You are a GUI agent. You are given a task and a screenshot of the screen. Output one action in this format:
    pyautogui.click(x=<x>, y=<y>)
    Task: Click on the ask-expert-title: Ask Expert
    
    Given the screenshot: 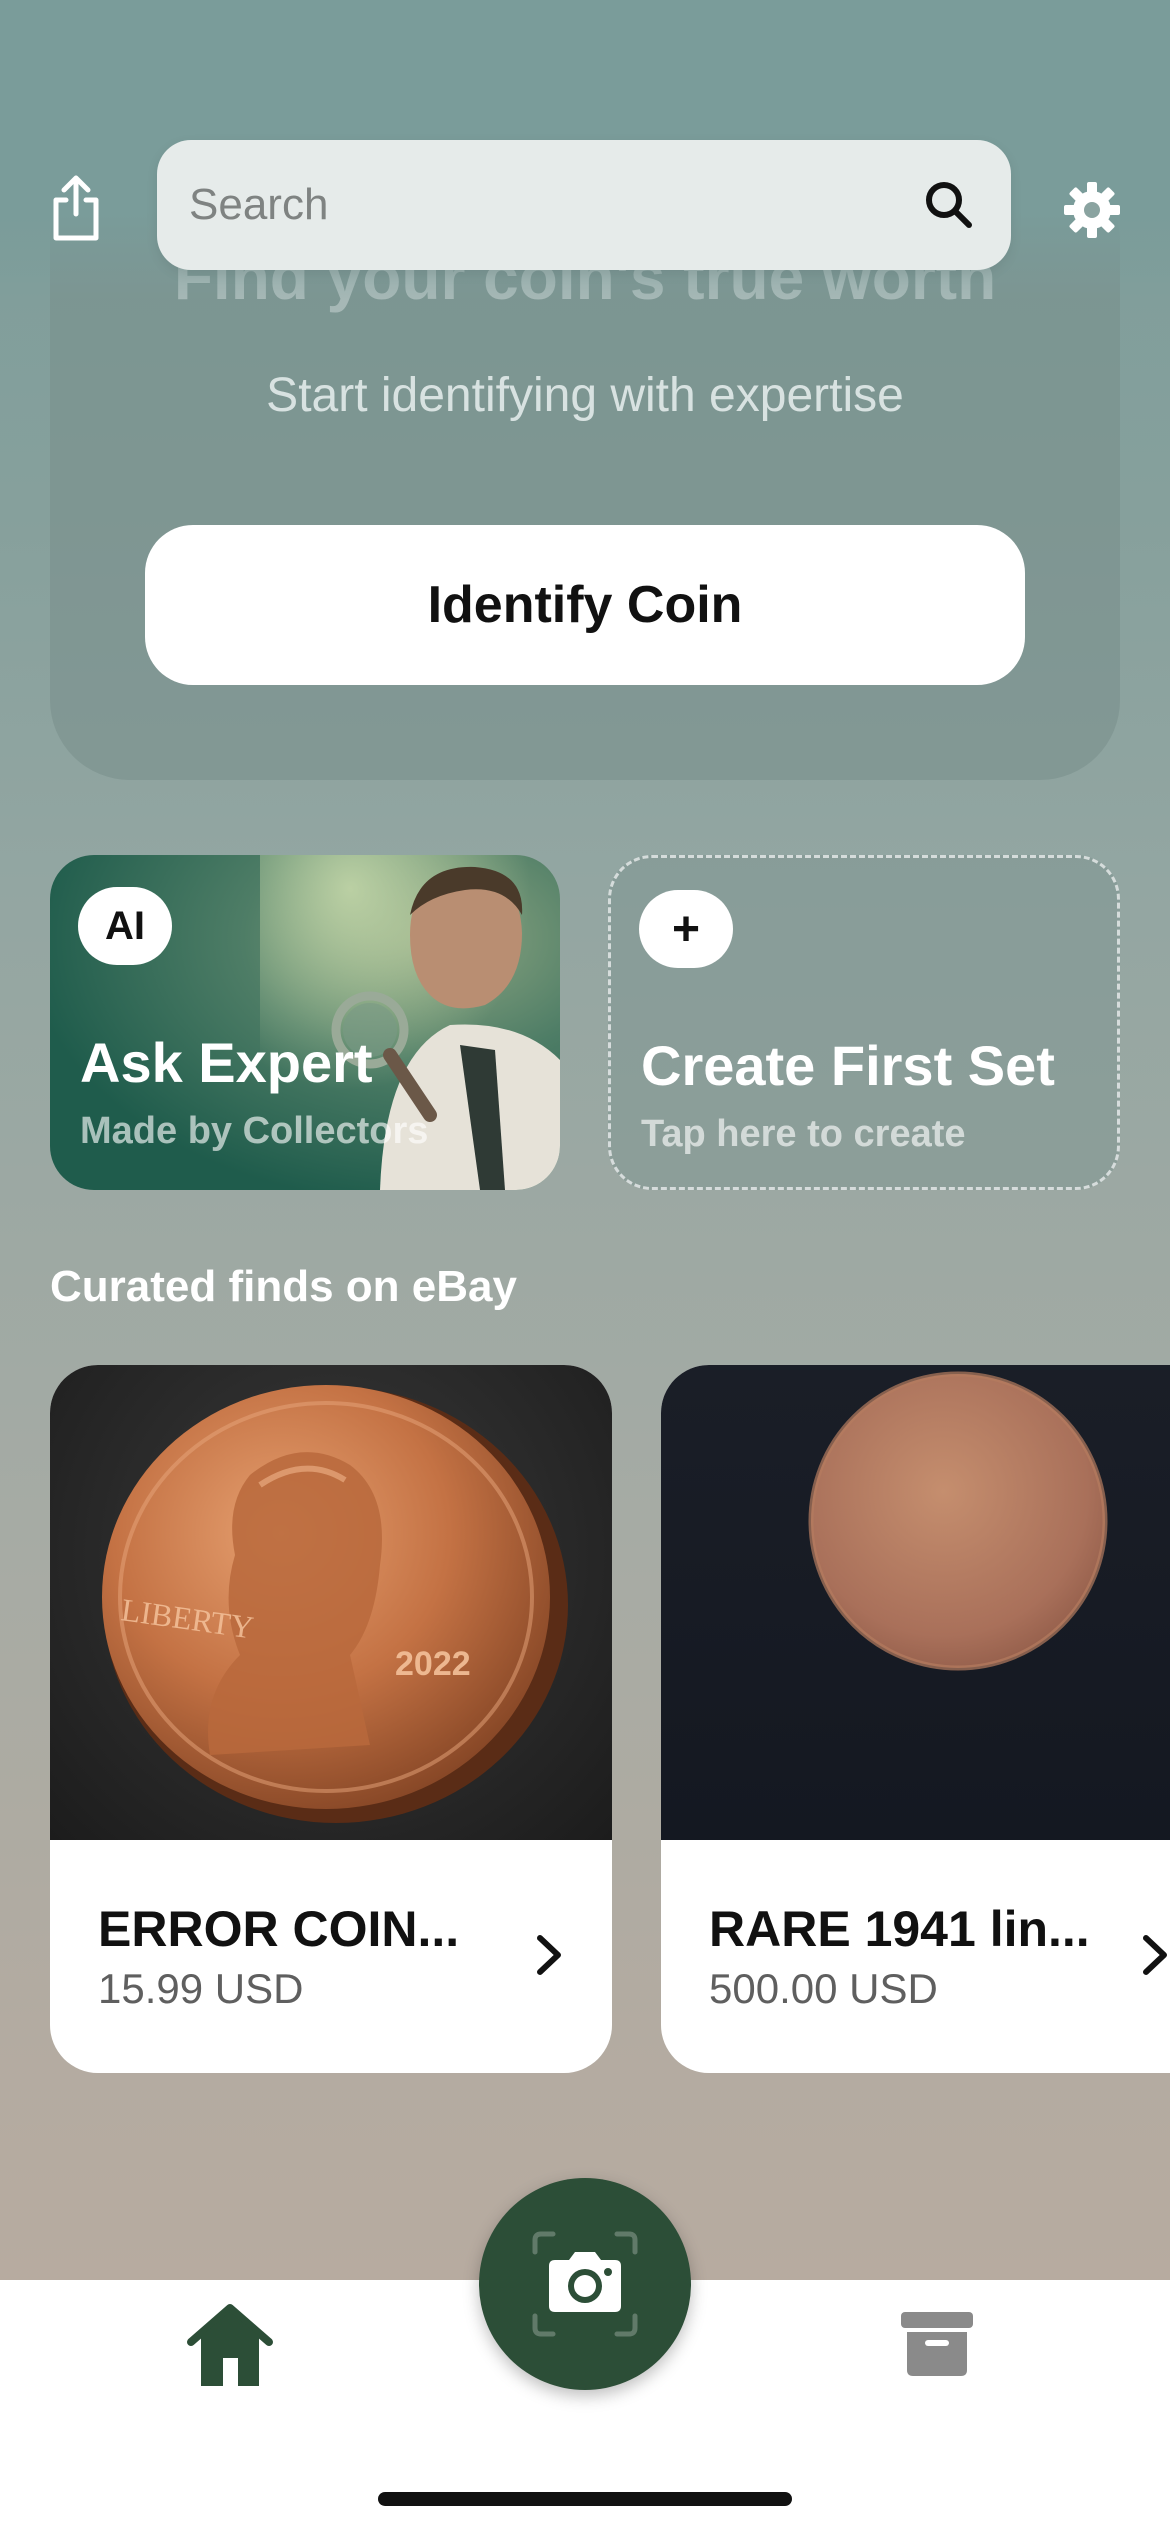 What is the action you would take?
    pyautogui.click(x=226, y=1062)
    